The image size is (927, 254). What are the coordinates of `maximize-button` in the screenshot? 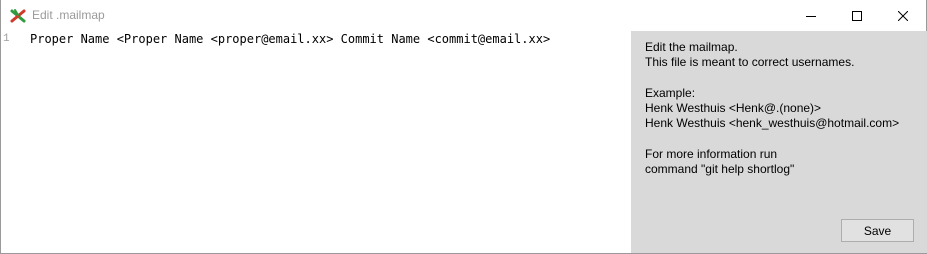 It's located at (857, 15).